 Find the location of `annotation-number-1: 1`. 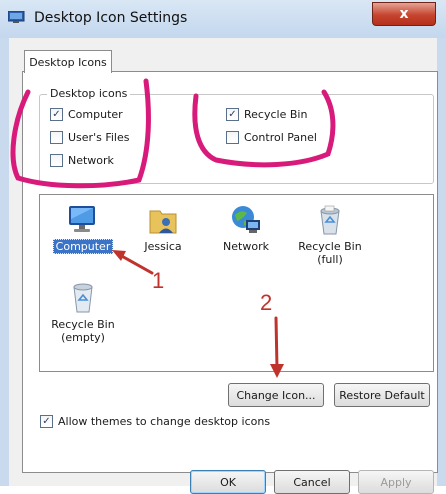

annotation-number-1: 1 is located at coordinates (158, 280).